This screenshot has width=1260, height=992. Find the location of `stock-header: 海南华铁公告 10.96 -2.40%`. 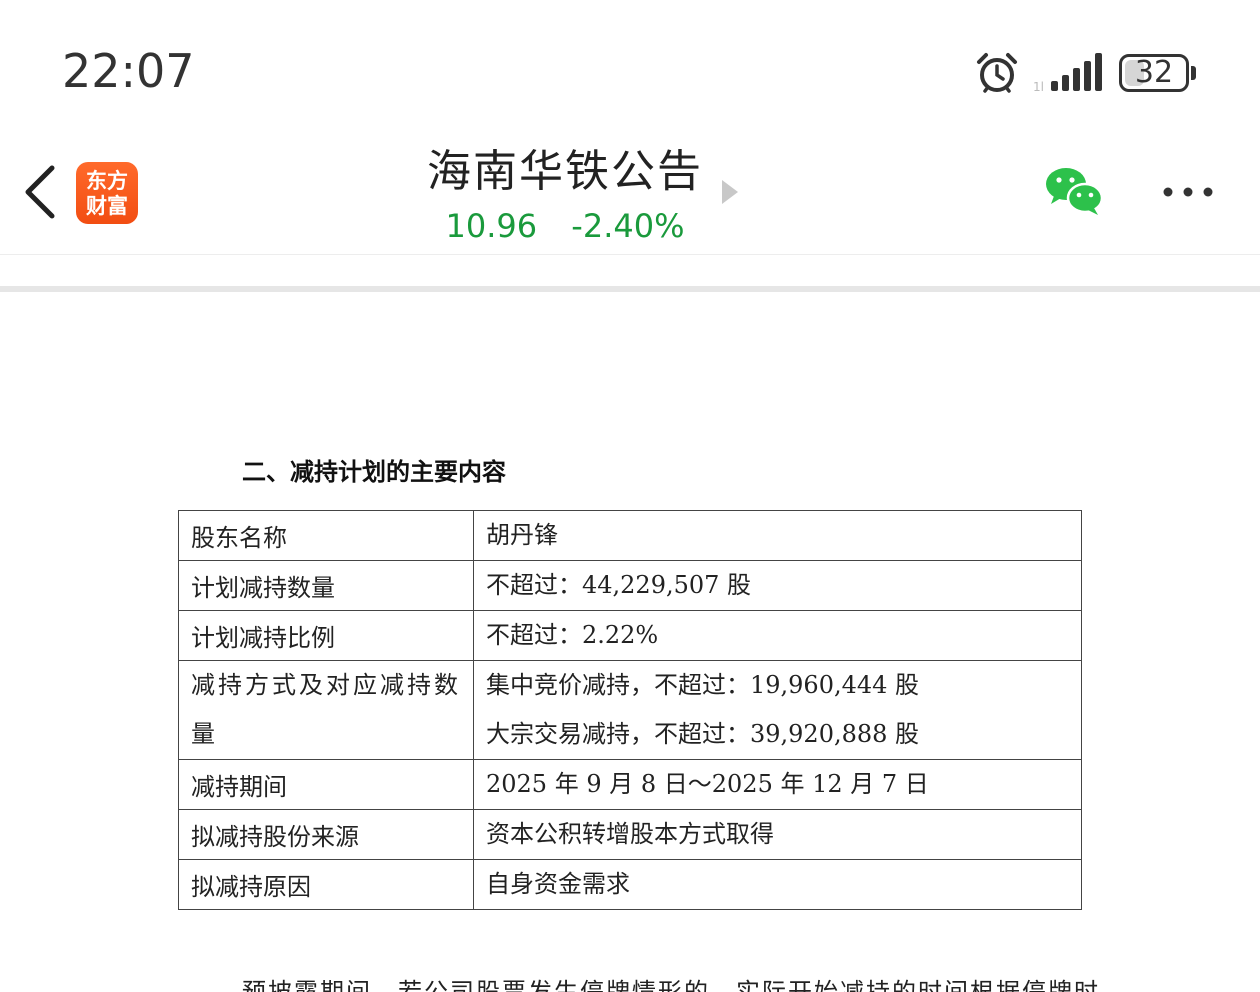

stock-header: 海南华铁公告 10.96 -2.40% is located at coordinates (565, 195).